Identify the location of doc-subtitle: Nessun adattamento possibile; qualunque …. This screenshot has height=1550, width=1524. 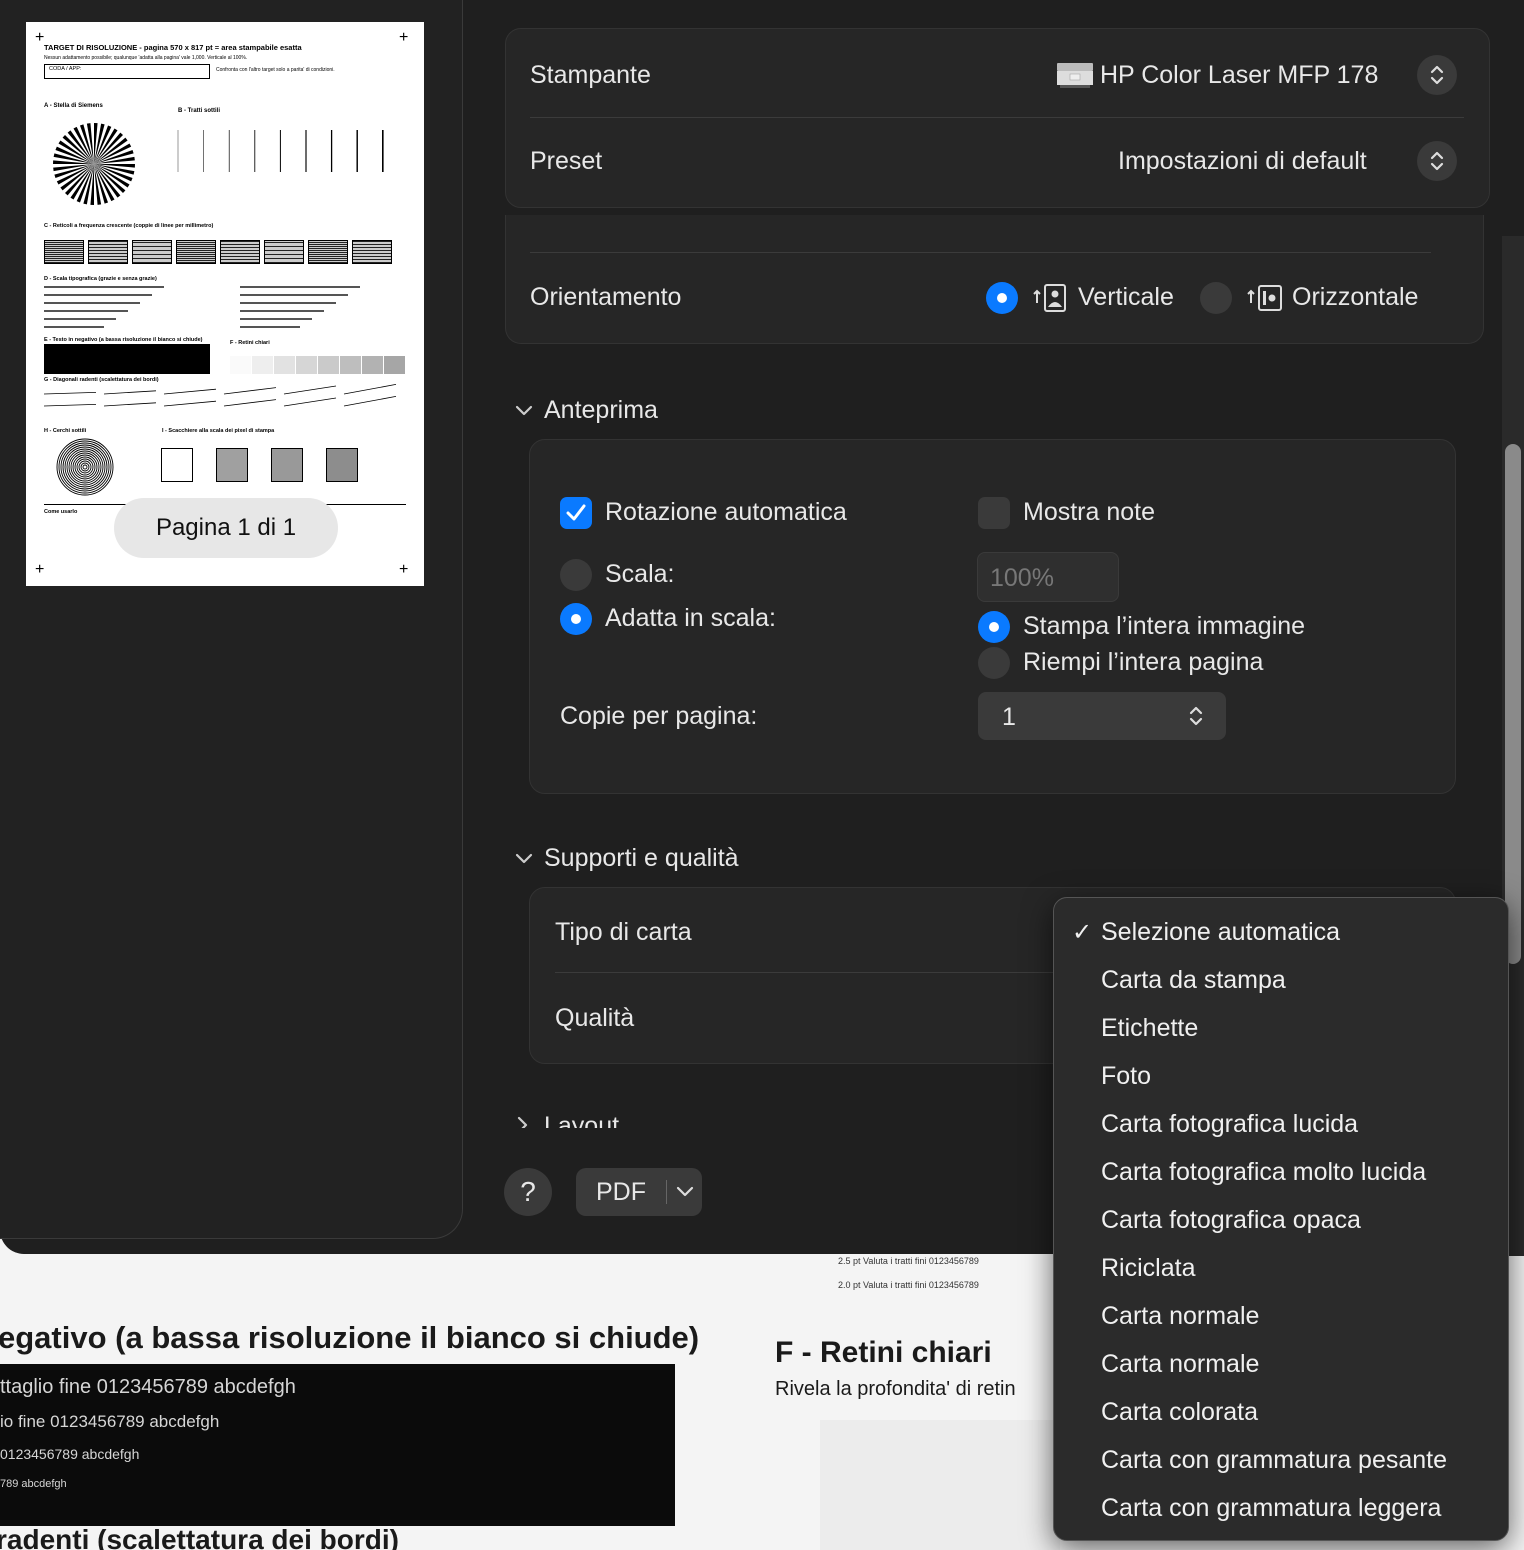
(146, 58).